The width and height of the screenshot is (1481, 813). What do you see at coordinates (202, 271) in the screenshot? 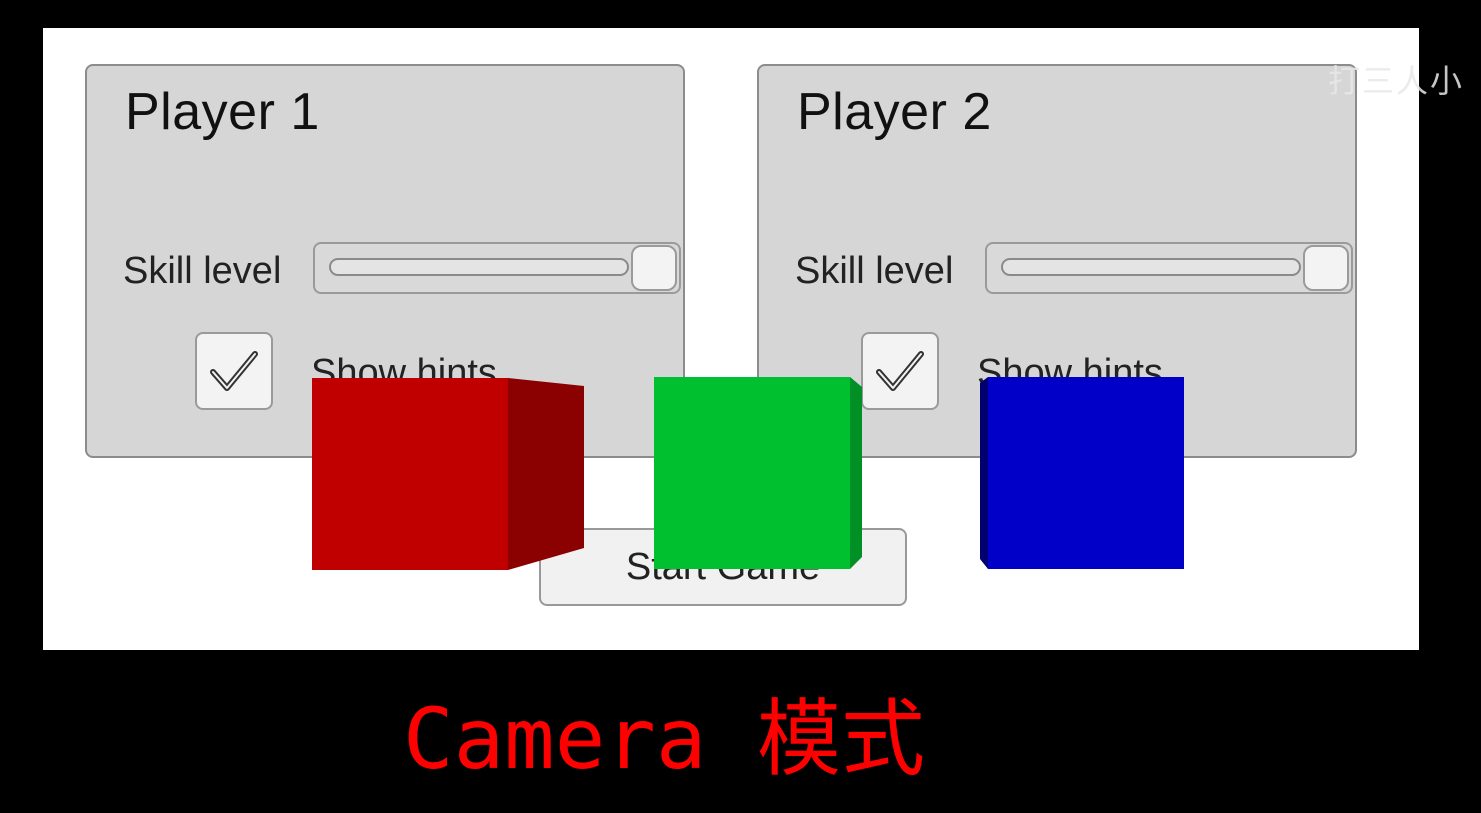
I see `player-1-skill-label: Skill level` at bounding box center [202, 271].